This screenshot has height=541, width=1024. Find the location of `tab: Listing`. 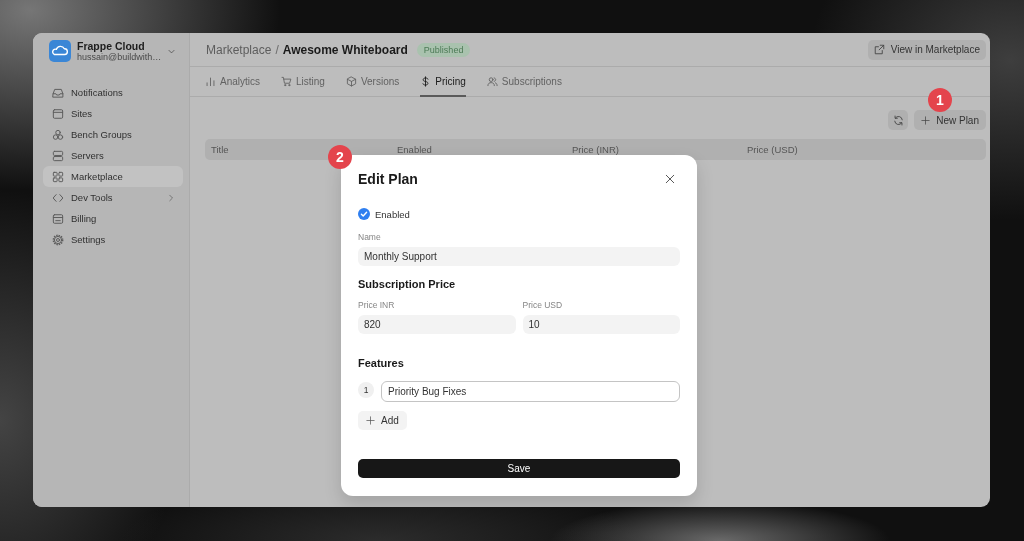

tab: Listing is located at coordinates (303, 82).